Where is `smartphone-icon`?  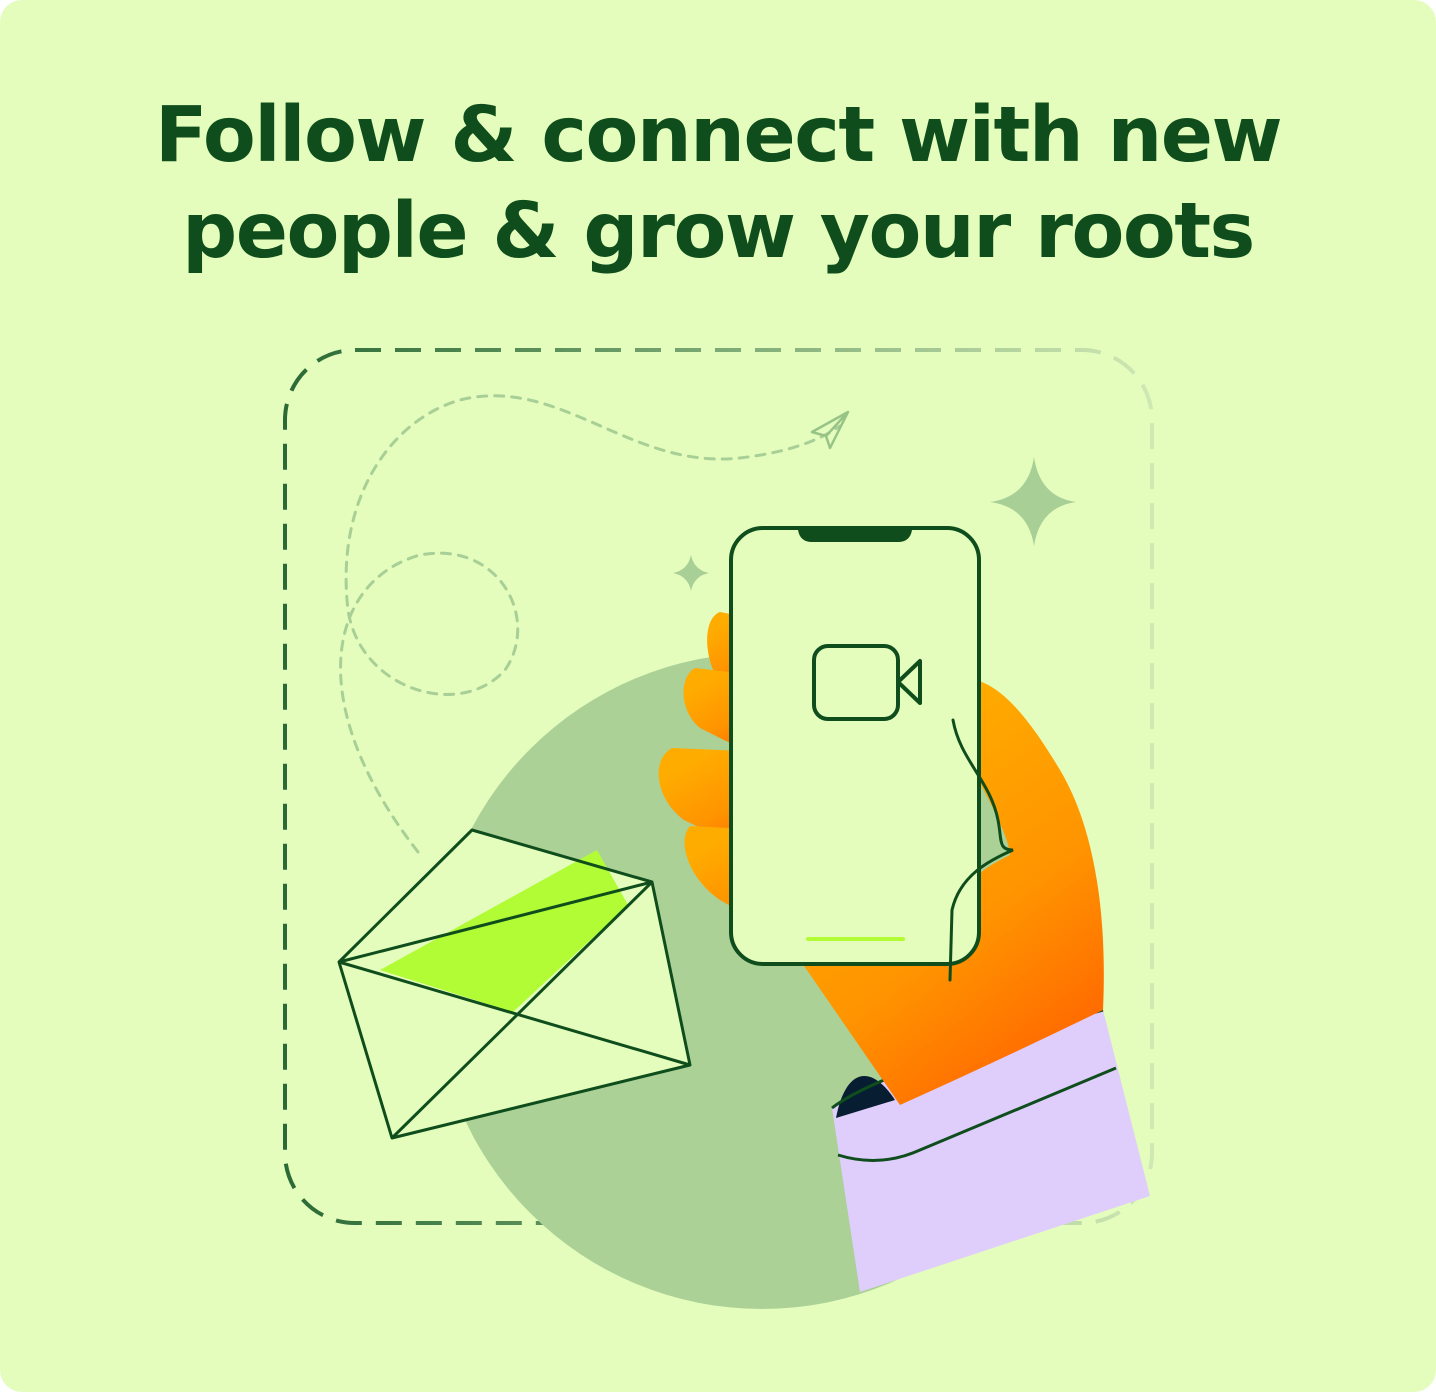 smartphone-icon is located at coordinates (855, 746).